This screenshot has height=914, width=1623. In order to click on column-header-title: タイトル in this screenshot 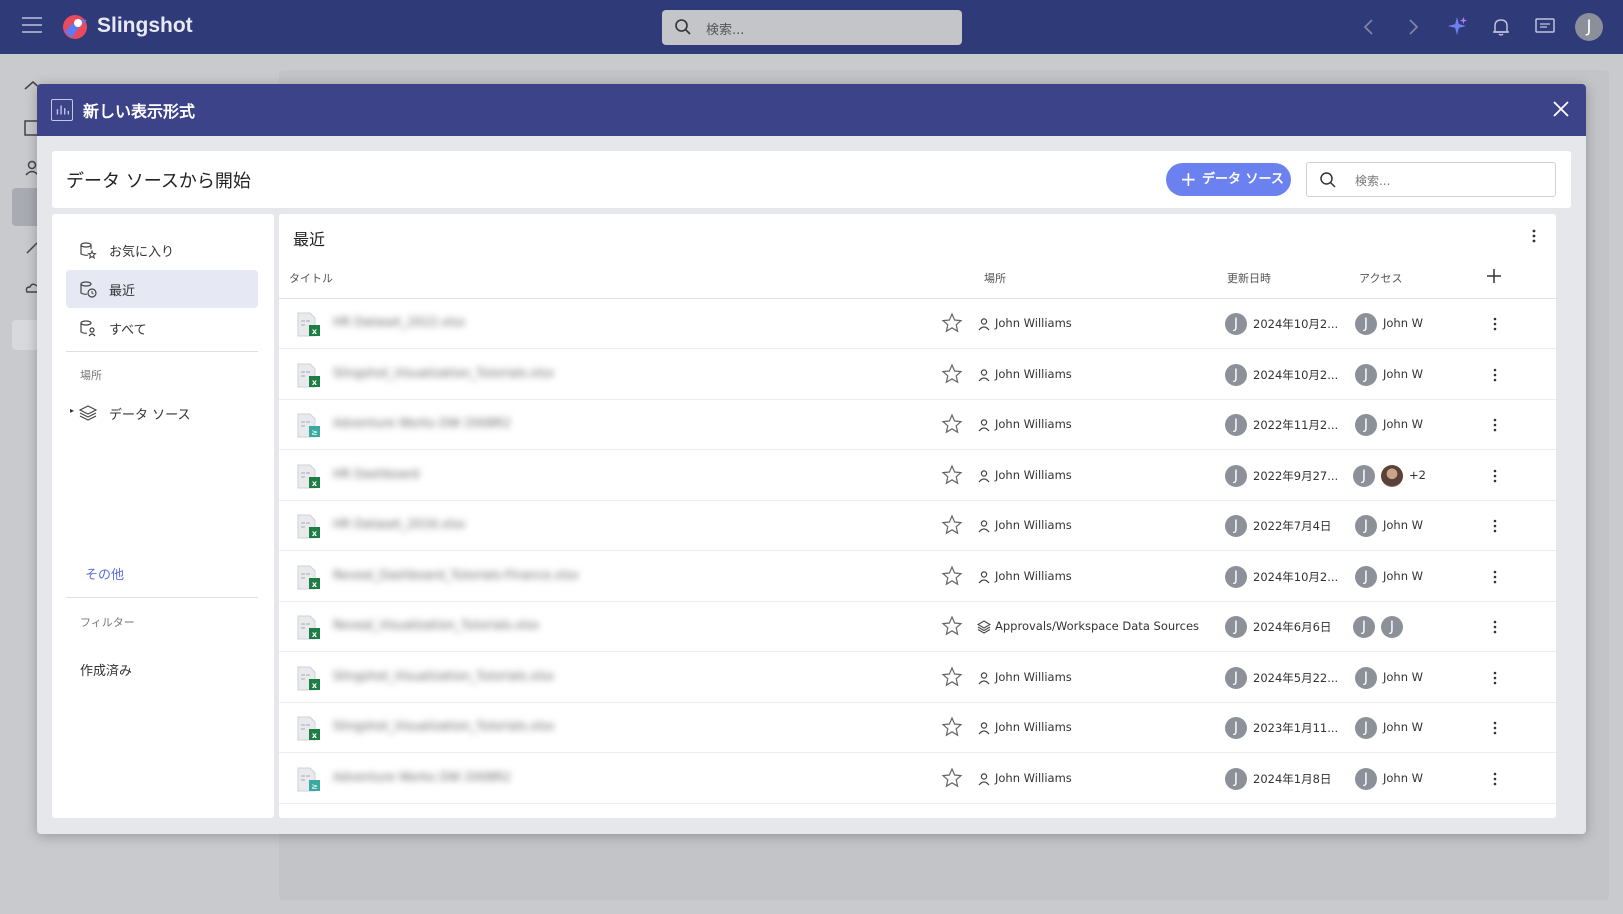, I will do `click(311, 278)`.